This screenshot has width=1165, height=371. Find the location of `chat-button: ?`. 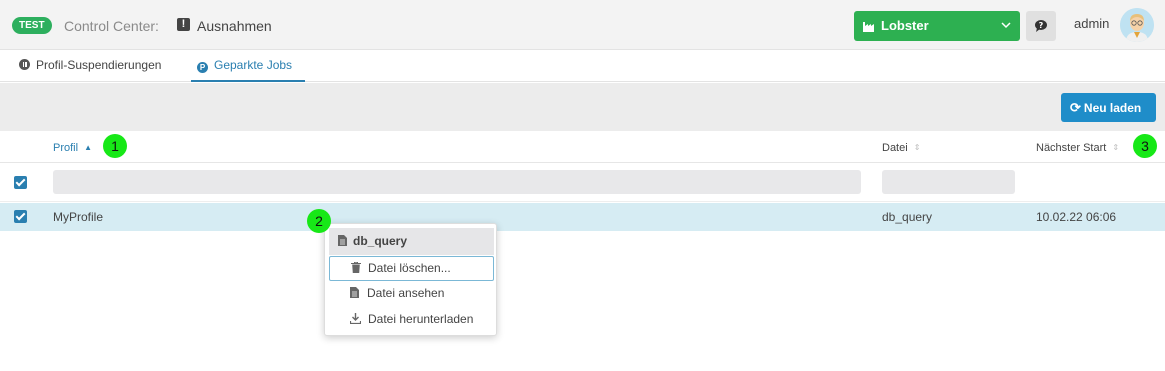

chat-button: ? is located at coordinates (1041, 26).